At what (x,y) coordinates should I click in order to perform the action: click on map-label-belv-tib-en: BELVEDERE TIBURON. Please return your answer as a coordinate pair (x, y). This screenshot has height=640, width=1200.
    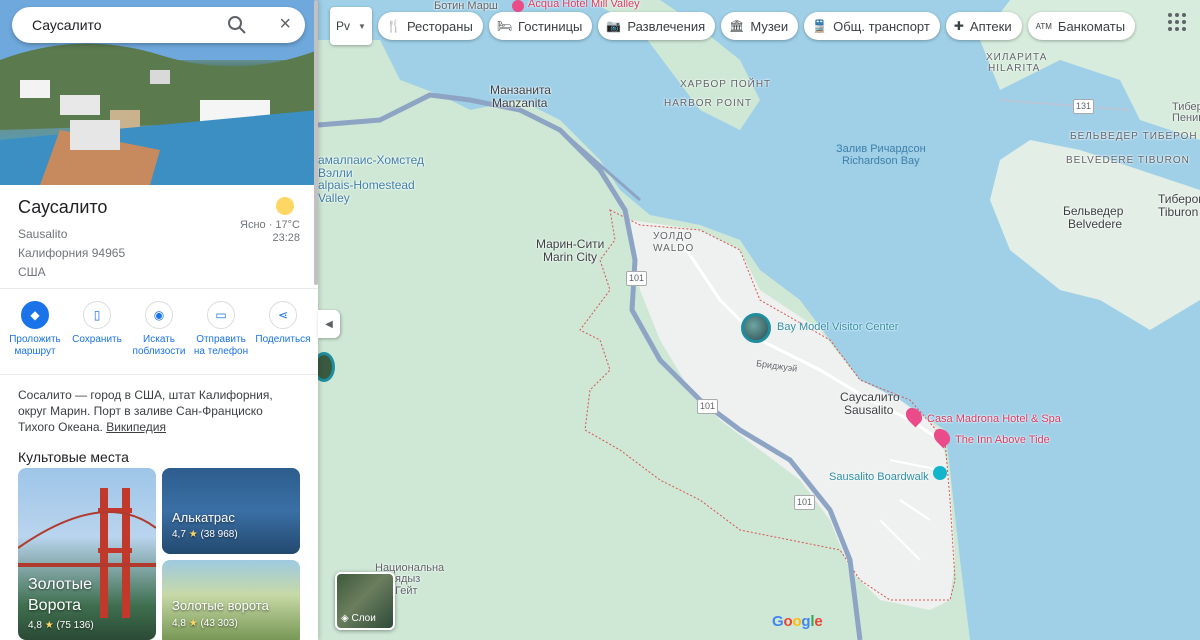
    Looking at the image, I should click on (1128, 160).